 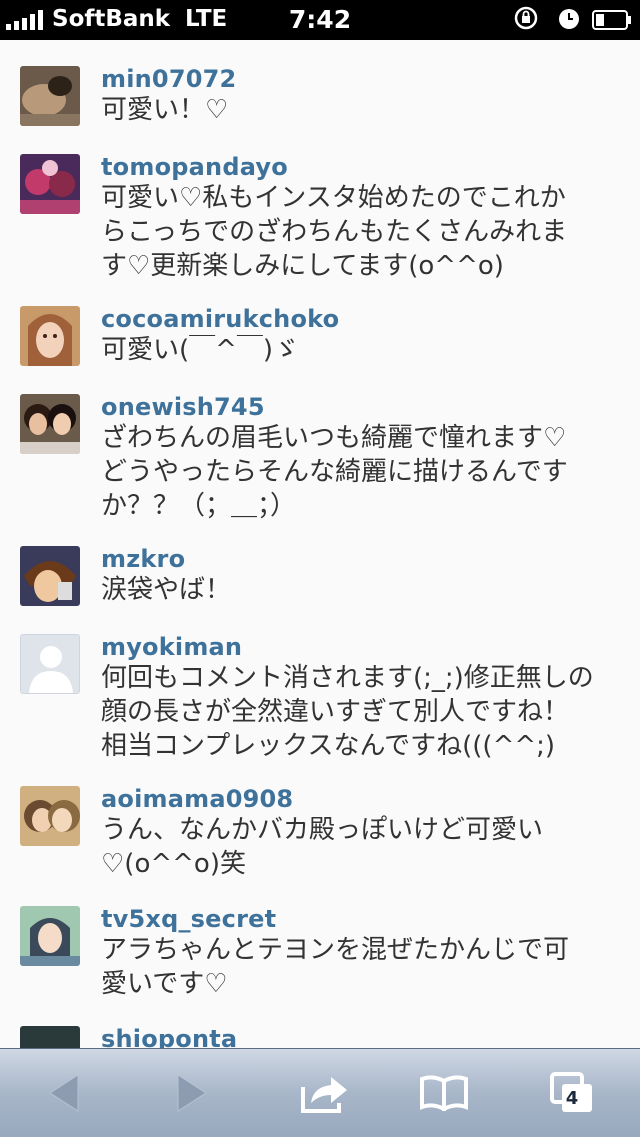 I want to click on browser-toolbar, so click(x=320, y=1092).